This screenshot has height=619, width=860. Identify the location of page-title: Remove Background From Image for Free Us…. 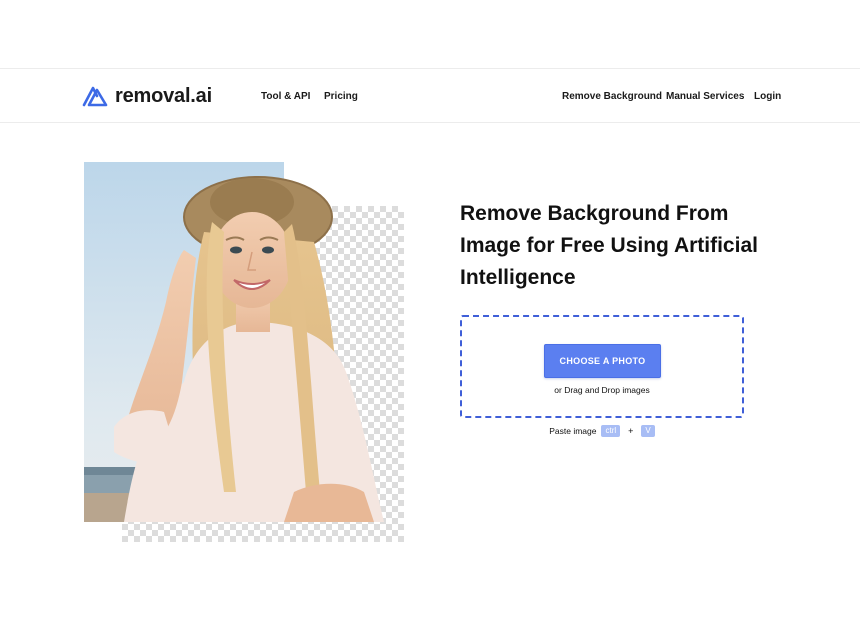
(609, 245).